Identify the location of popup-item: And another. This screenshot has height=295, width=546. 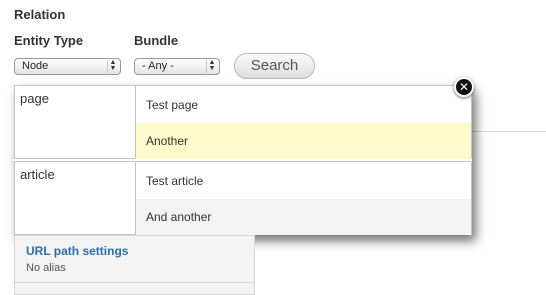
(303, 217).